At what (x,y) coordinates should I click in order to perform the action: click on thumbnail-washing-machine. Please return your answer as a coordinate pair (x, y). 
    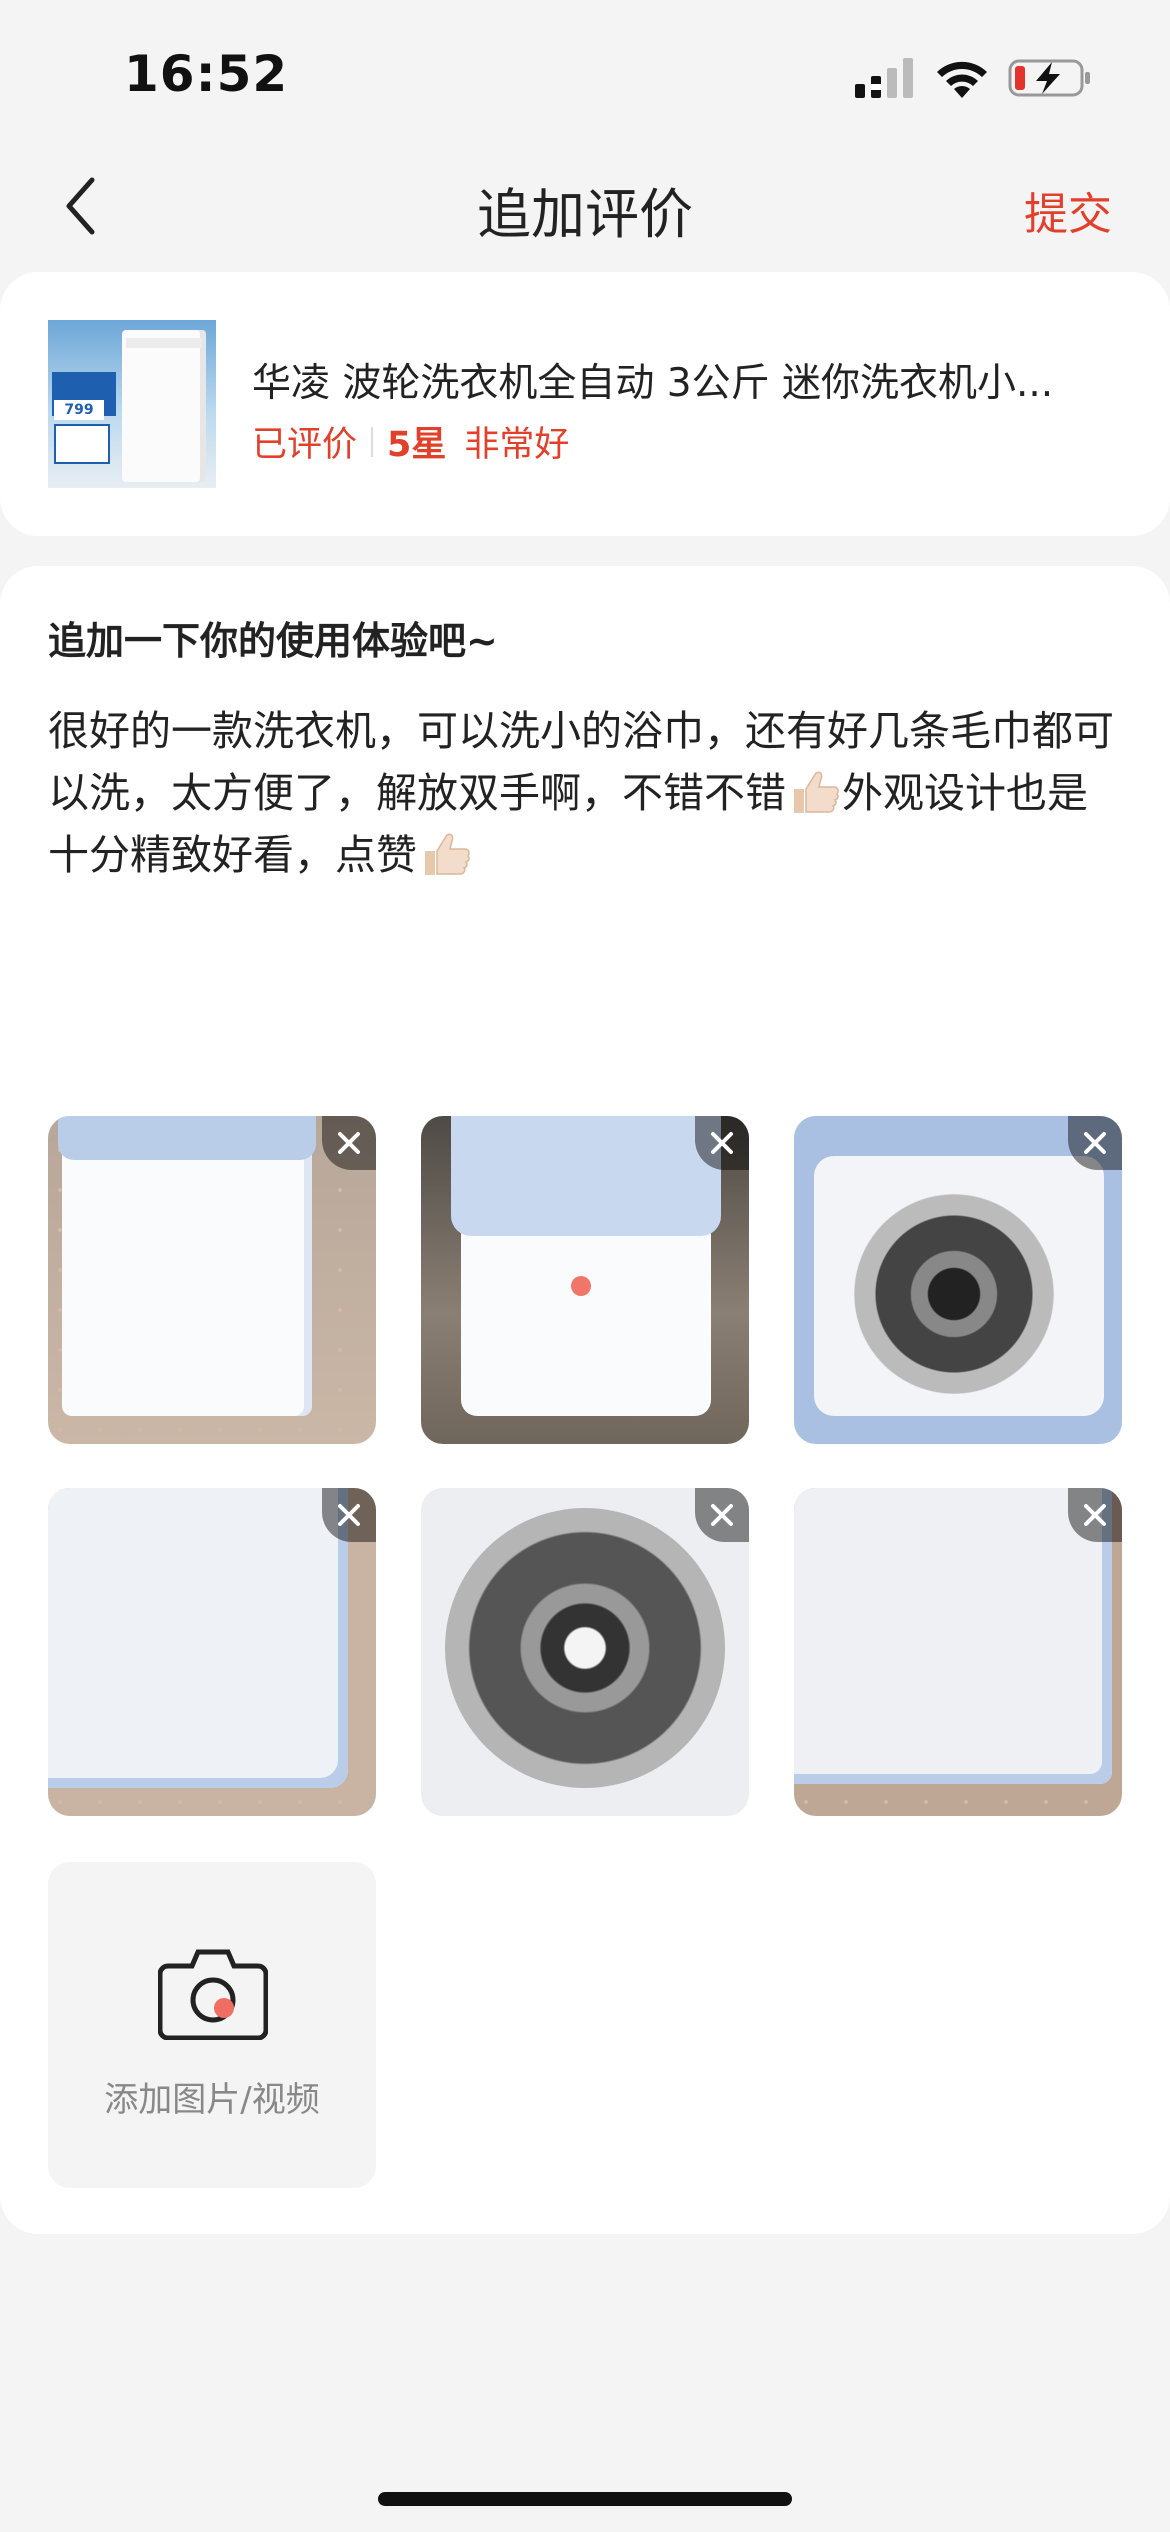
    Looking at the image, I should click on (164, 406).